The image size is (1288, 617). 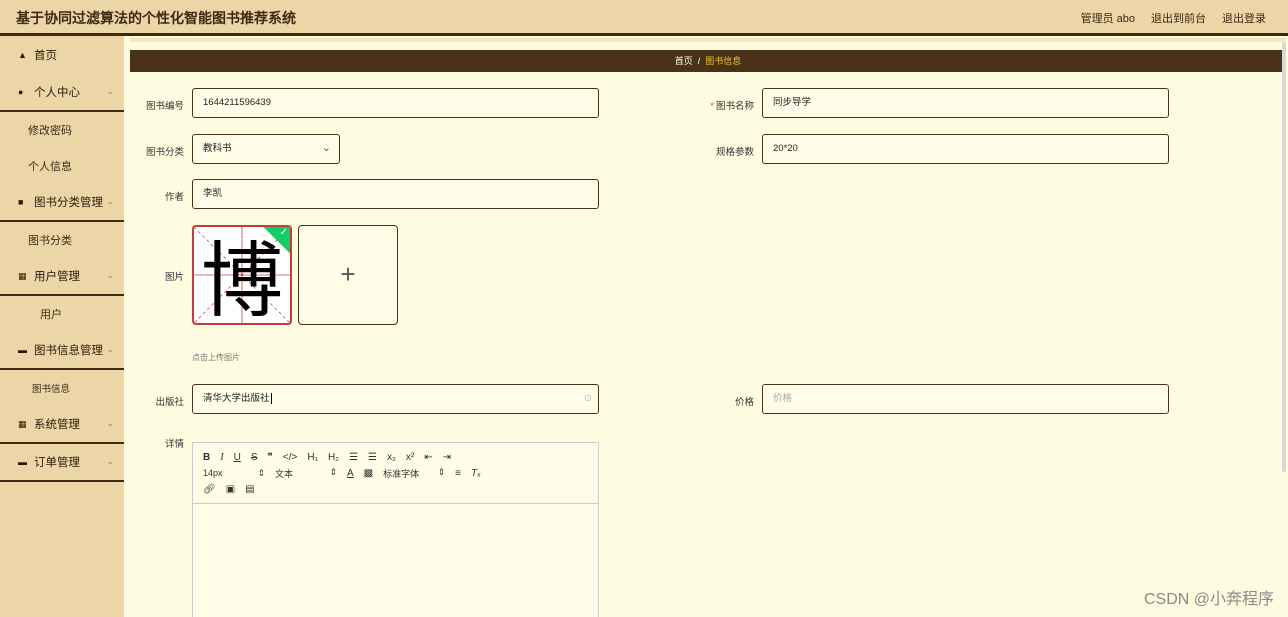 What do you see at coordinates (306, 473) in the screenshot?
I see `text-style-select: 文本 ⇕` at bounding box center [306, 473].